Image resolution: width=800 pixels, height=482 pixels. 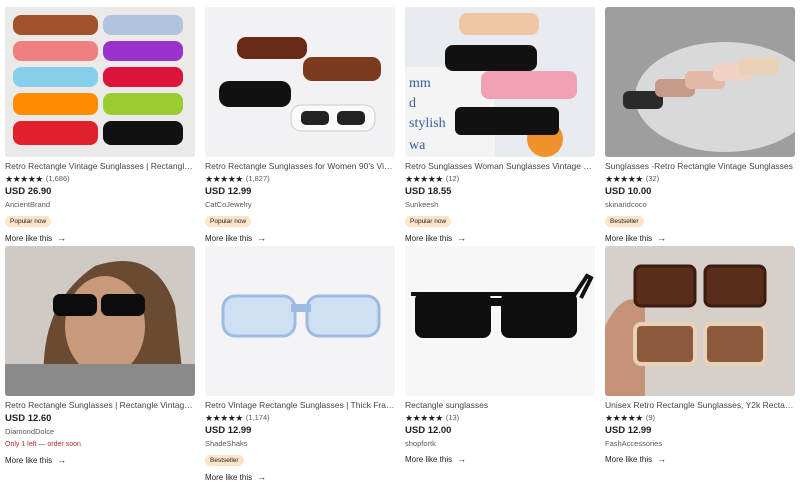 I want to click on rating: ★★★★★ (13), so click(x=500, y=417).